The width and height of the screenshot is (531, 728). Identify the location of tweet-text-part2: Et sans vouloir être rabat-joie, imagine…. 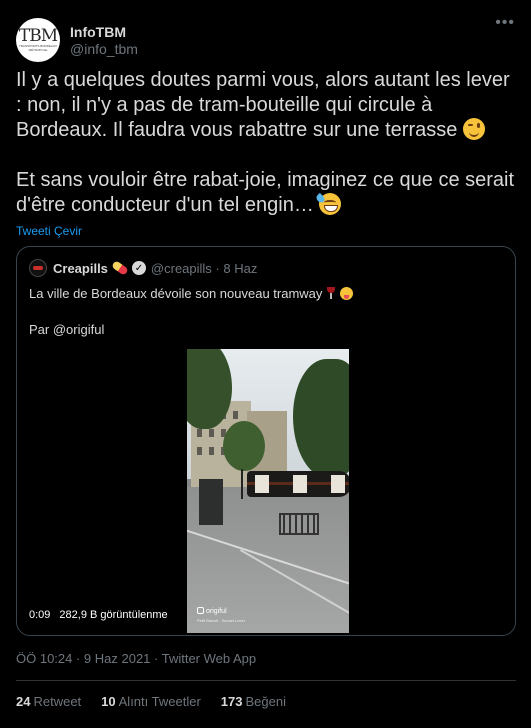
(265, 192).